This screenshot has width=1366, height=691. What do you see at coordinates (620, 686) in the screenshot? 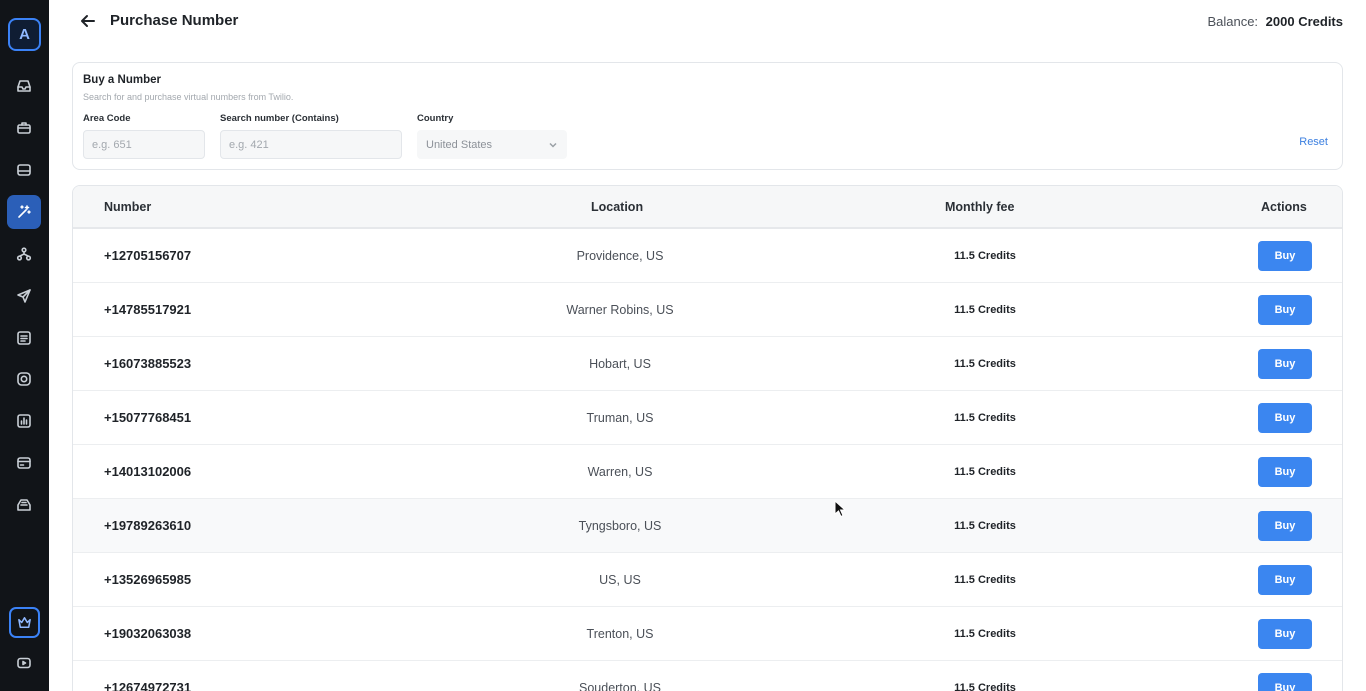
I see `location: Souderton, US` at bounding box center [620, 686].